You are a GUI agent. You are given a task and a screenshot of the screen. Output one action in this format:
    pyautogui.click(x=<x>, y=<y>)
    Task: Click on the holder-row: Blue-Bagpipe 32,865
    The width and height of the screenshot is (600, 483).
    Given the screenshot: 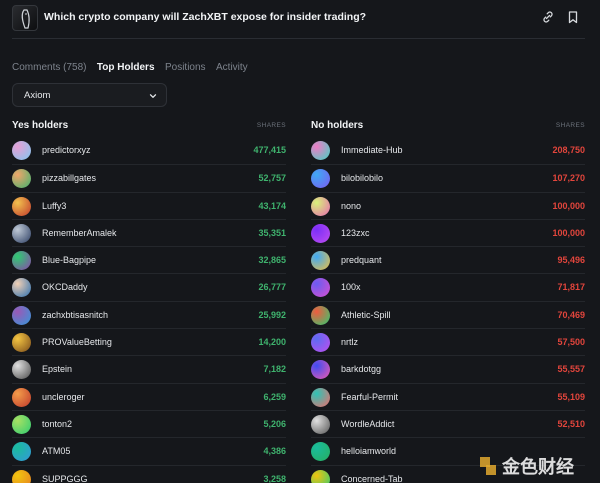 What is the action you would take?
    pyautogui.click(x=149, y=259)
    